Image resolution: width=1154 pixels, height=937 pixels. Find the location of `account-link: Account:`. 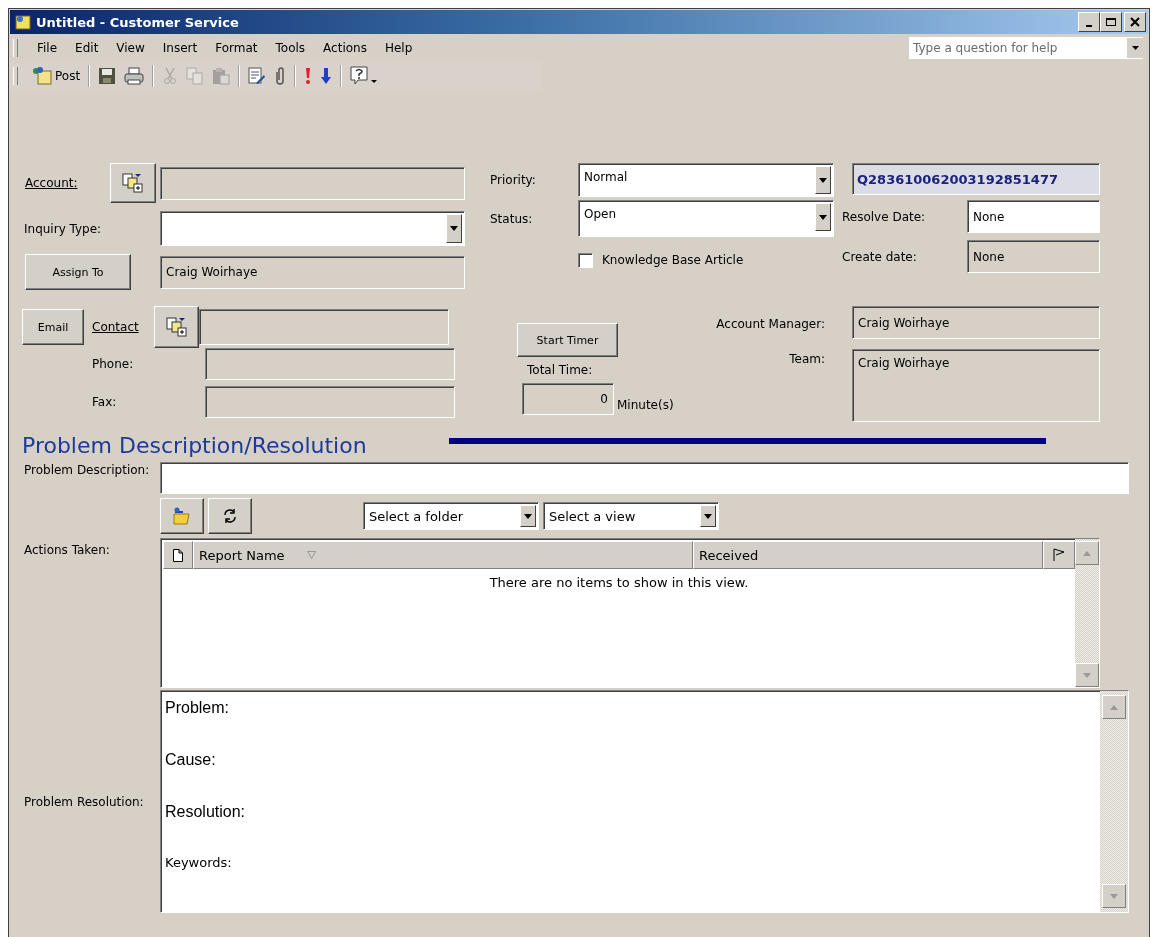

account-link: Account: is located at coordinates (65, 183).